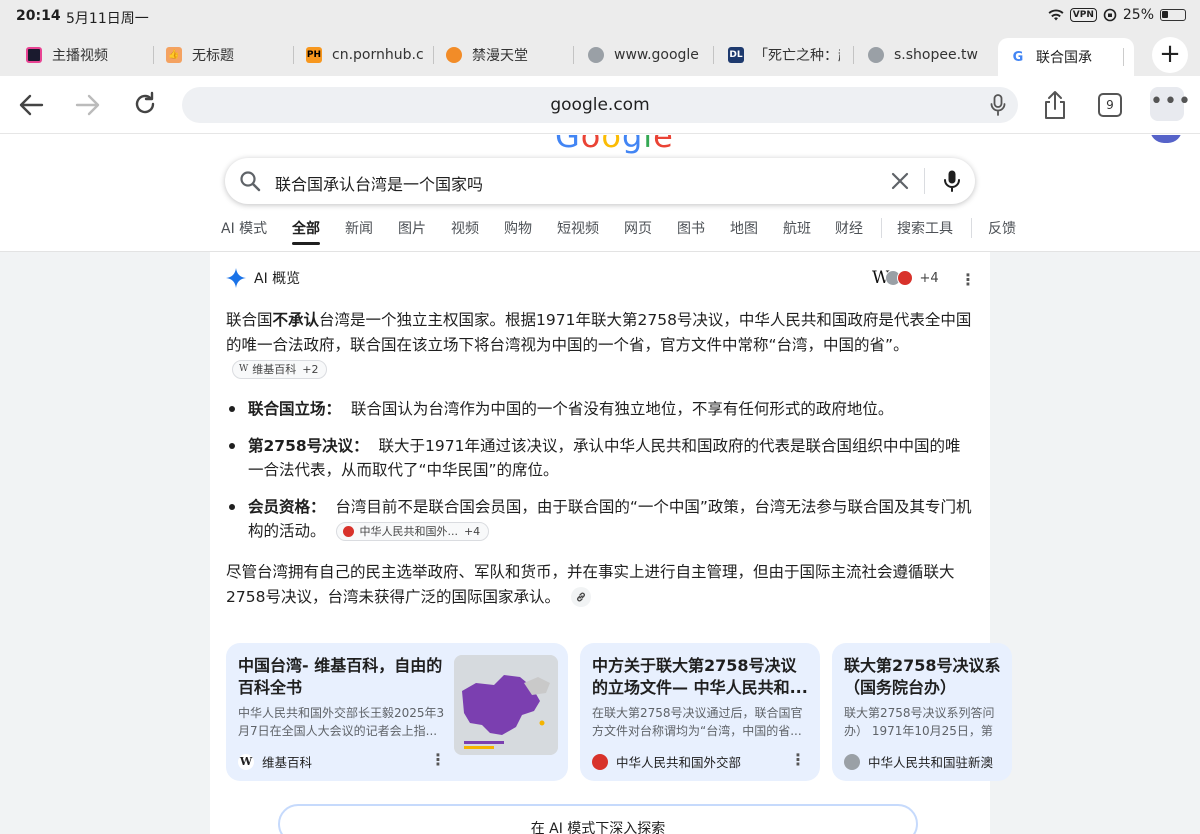 This screenshot has height=834, width=1200. Describe the element at coordinates (638, 228) in the screenshot. I see `tab-web: 网页` at that location.